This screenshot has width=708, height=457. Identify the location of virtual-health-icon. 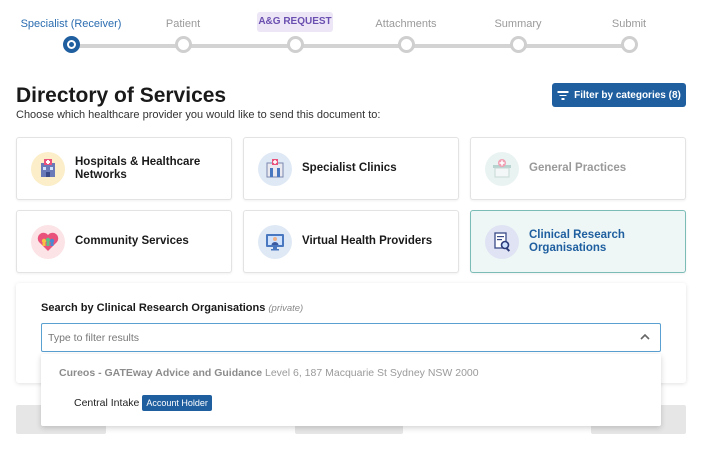
(275, 241).